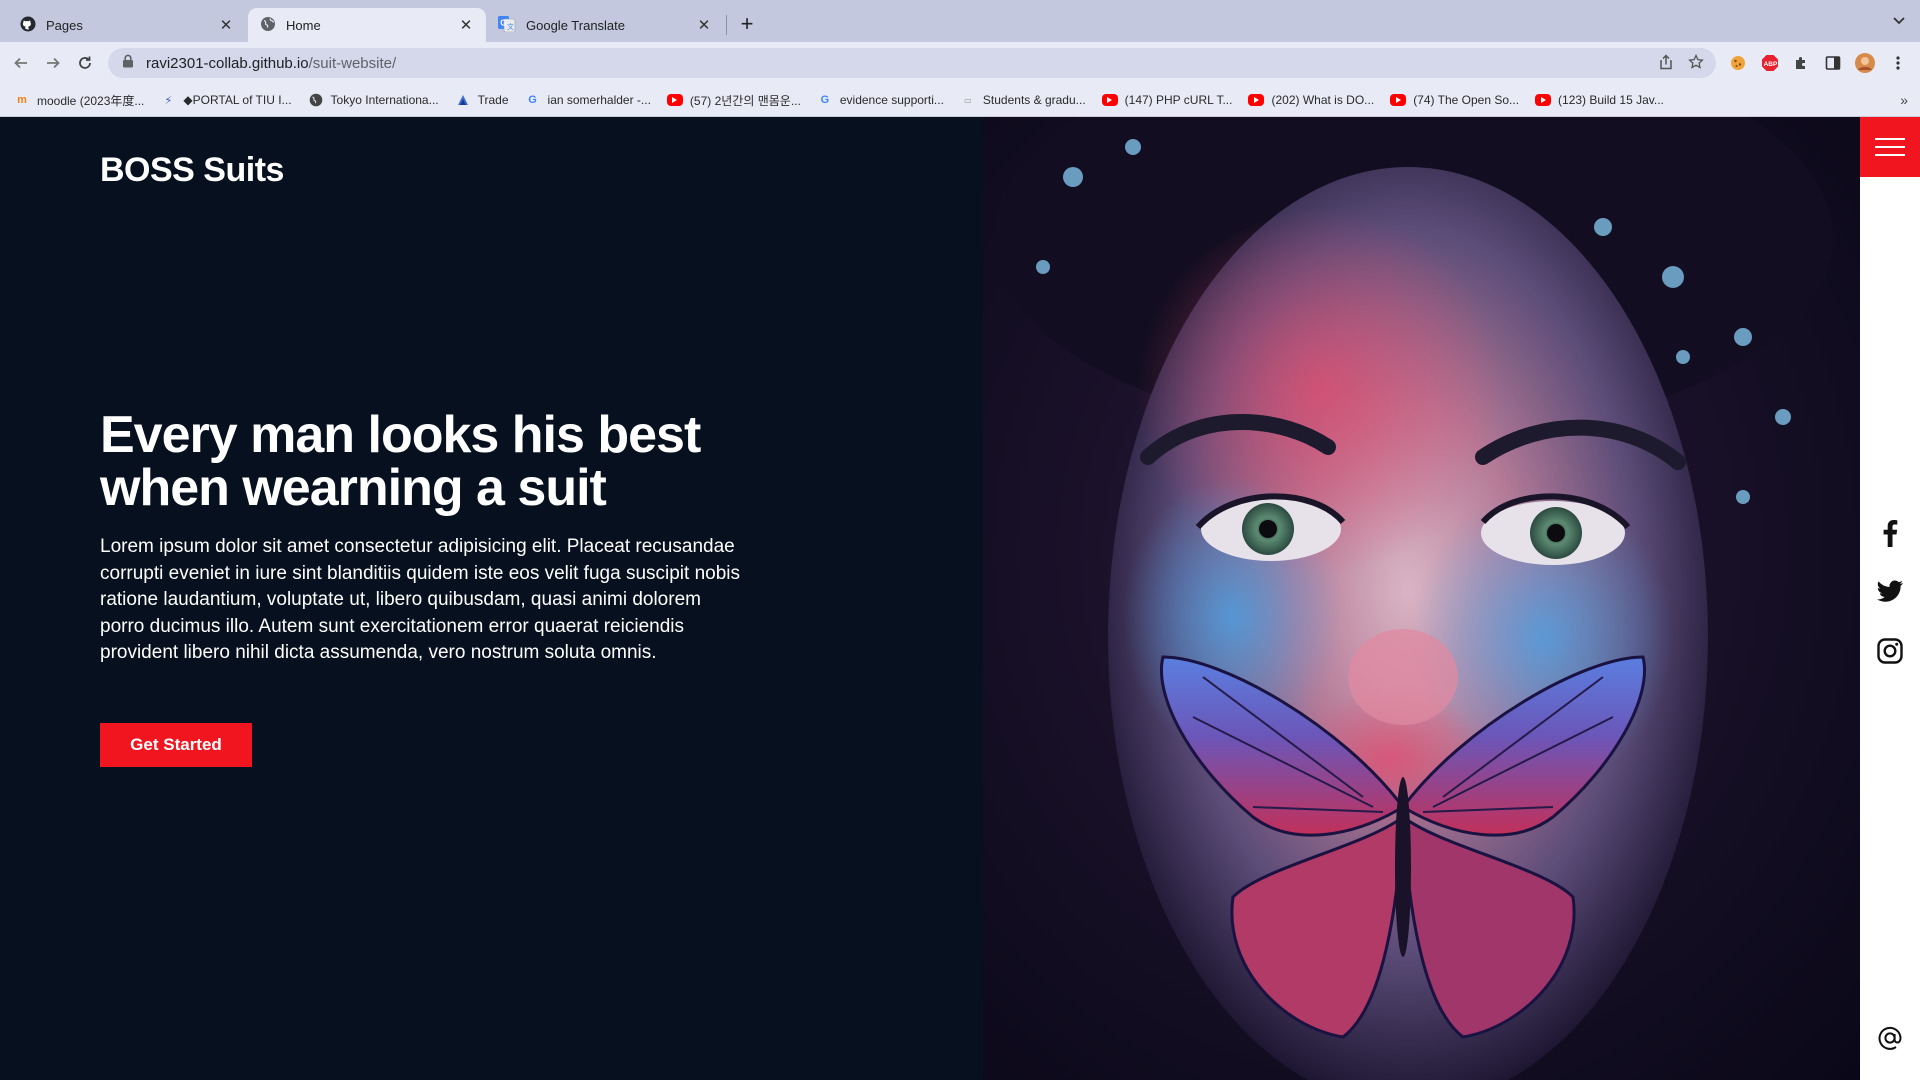 This screenshot has height=1080, width=1920. Describe the element at coordinates (1801, 63) in the screenshot. I see `puzzle-icon` at that location.